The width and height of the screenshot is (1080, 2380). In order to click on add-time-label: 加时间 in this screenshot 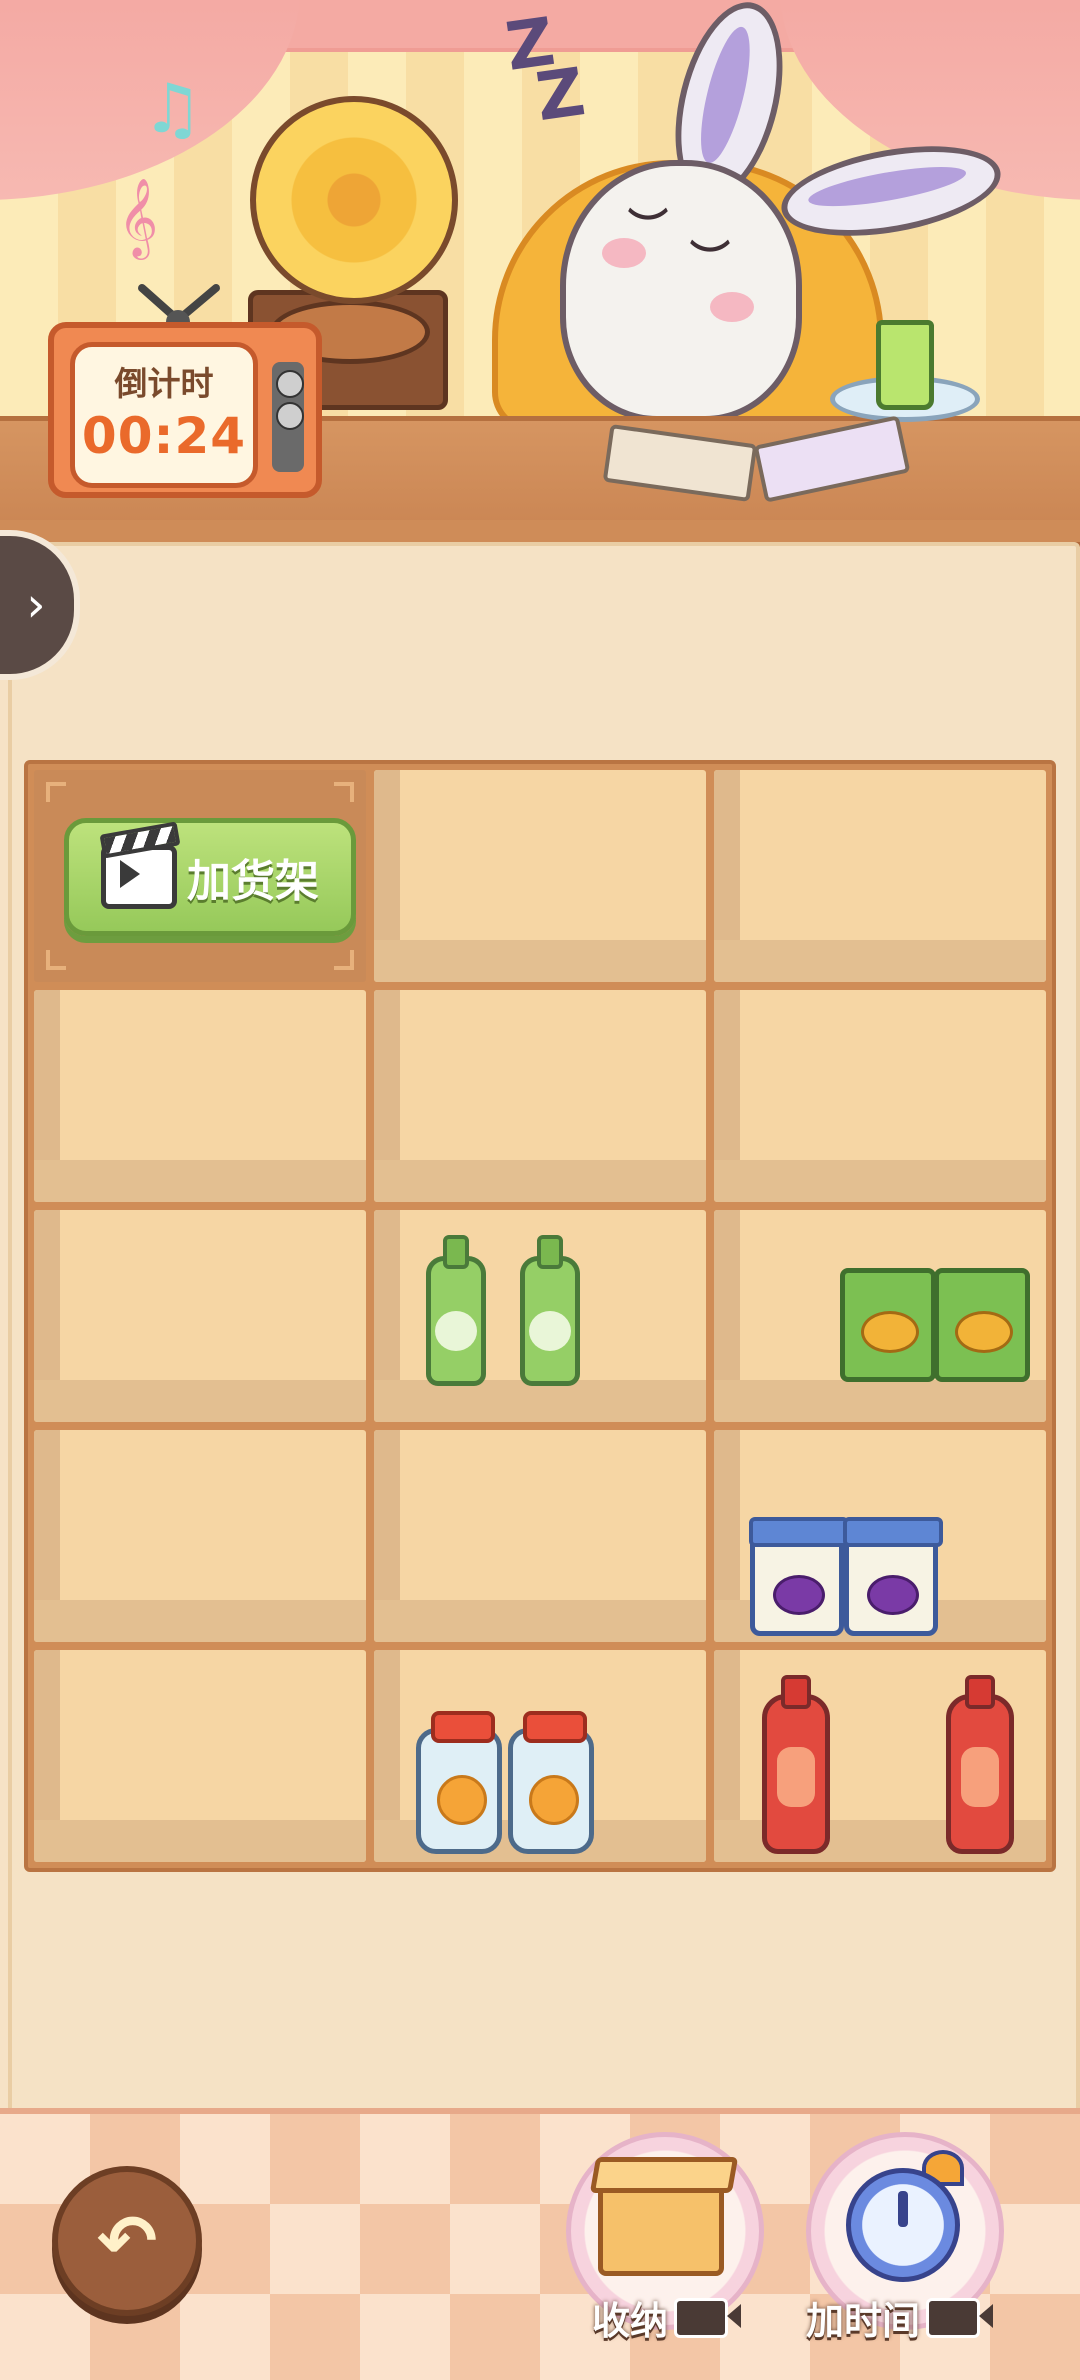, I will do `click(863, 2321)`.